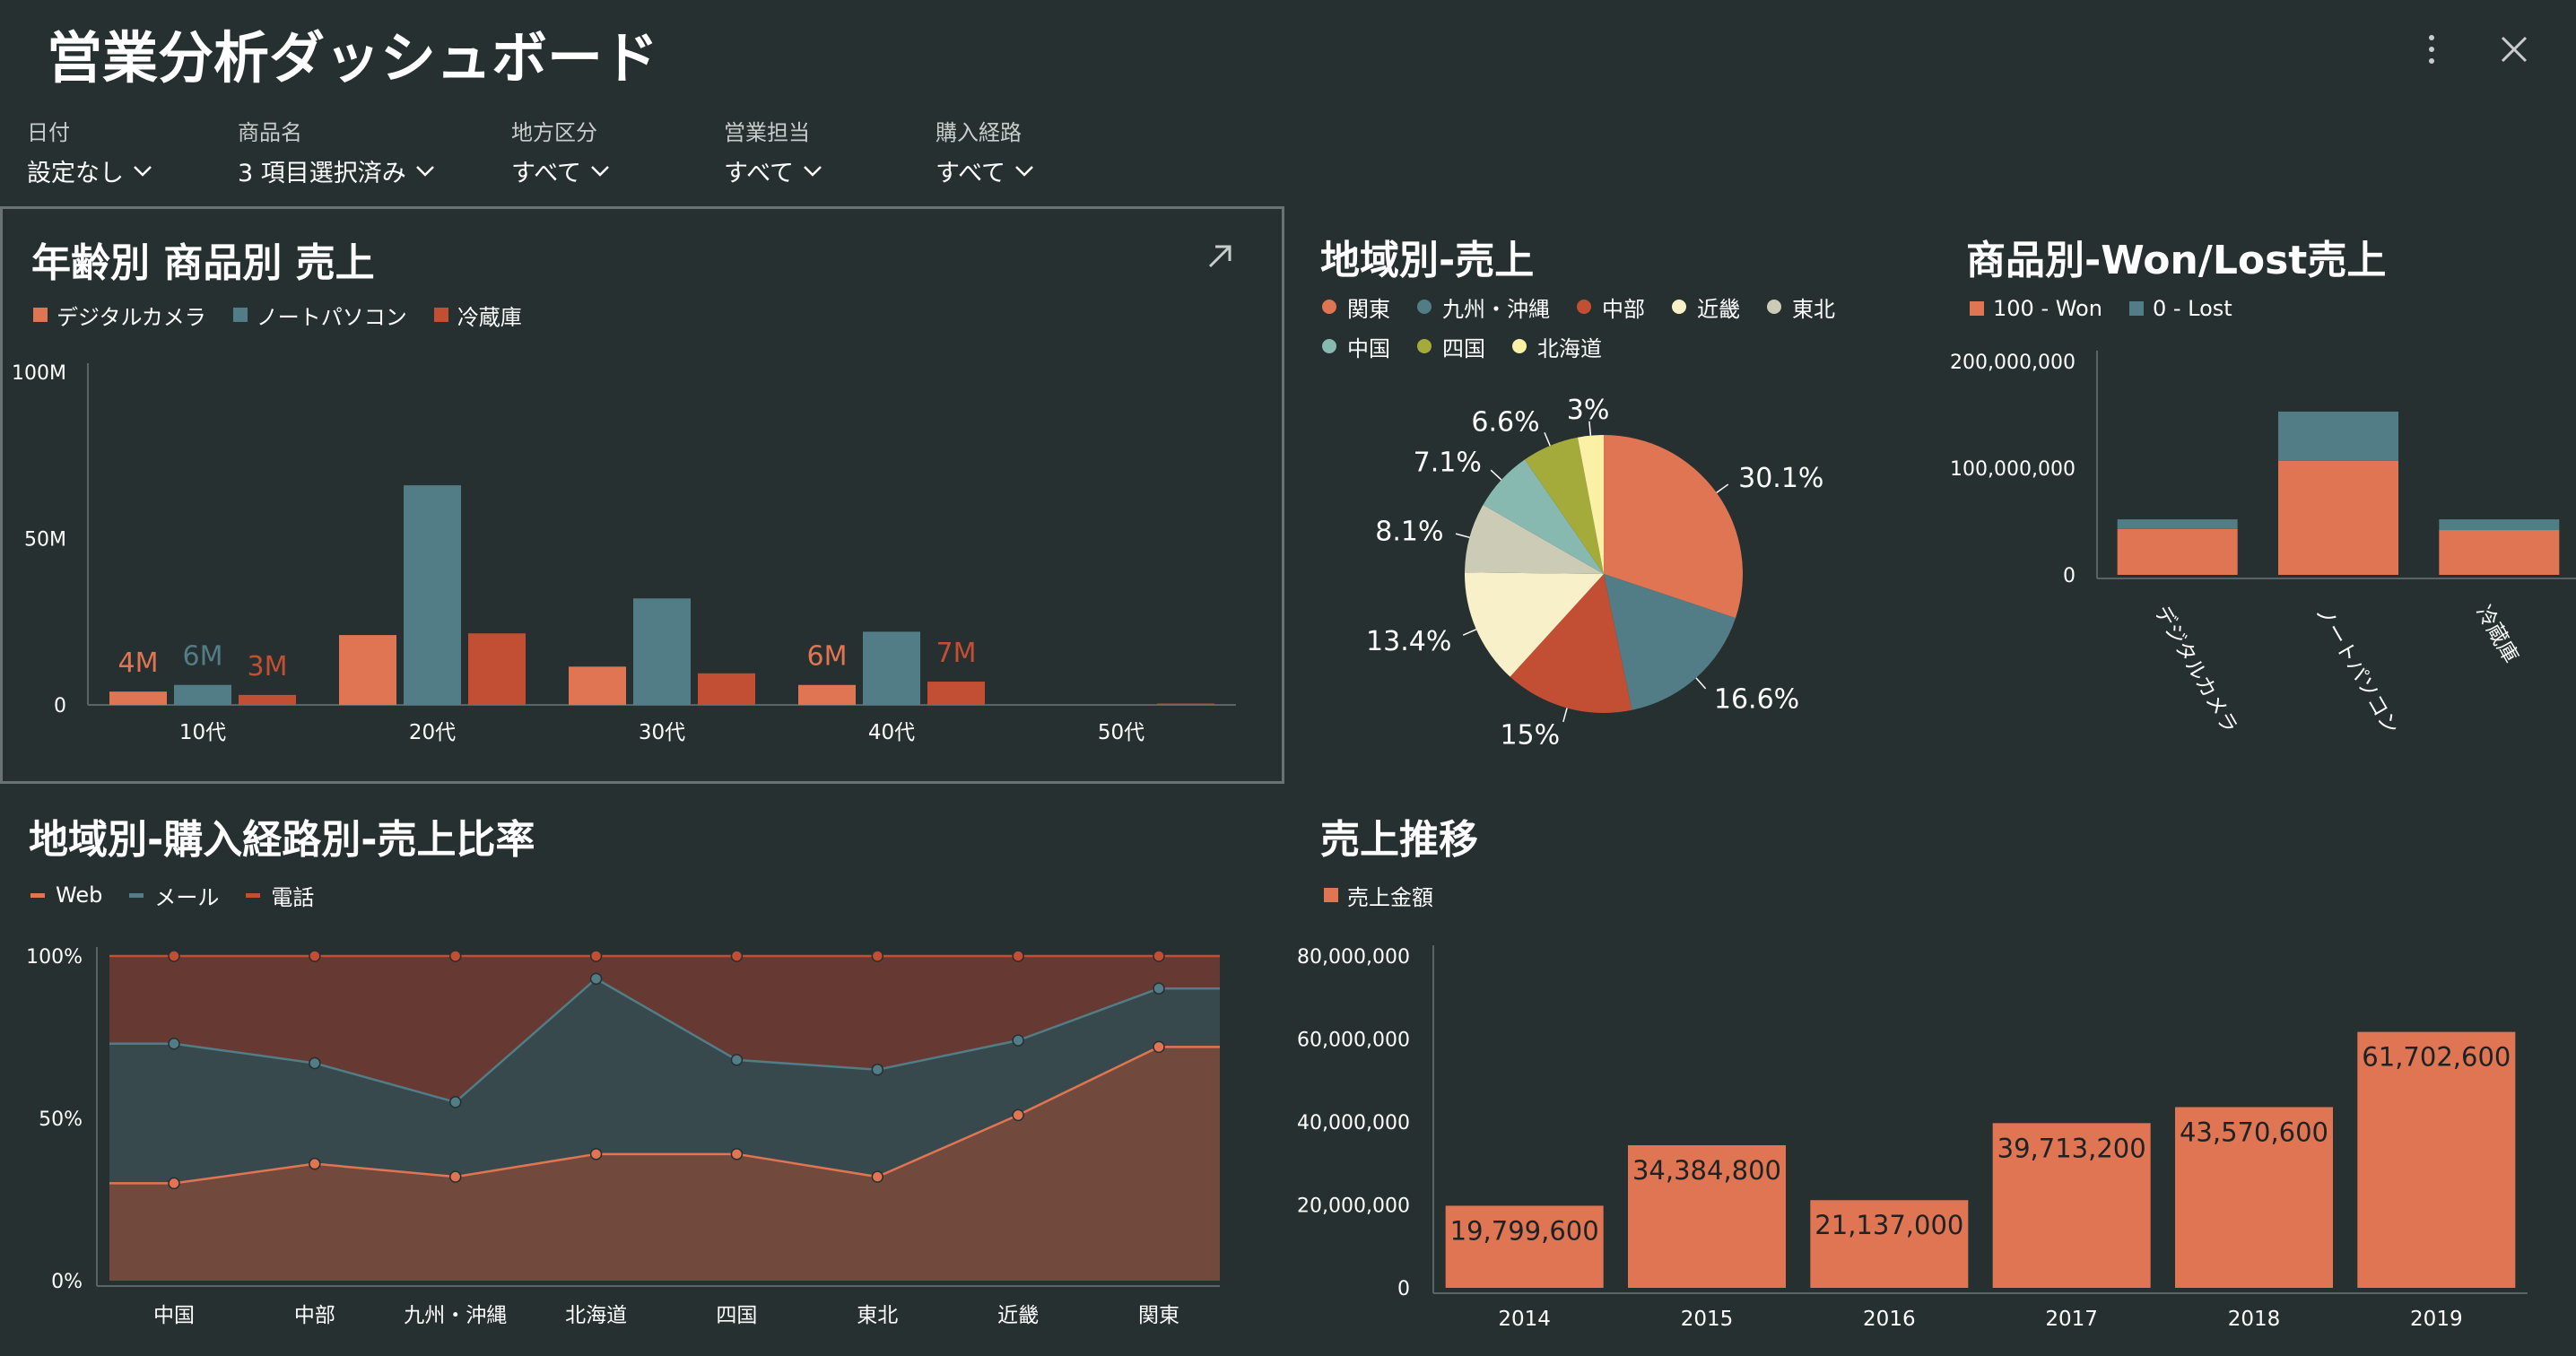 The image size is (2576, 1356). I want to click on slice-label: 15%, so click(1530, 735).